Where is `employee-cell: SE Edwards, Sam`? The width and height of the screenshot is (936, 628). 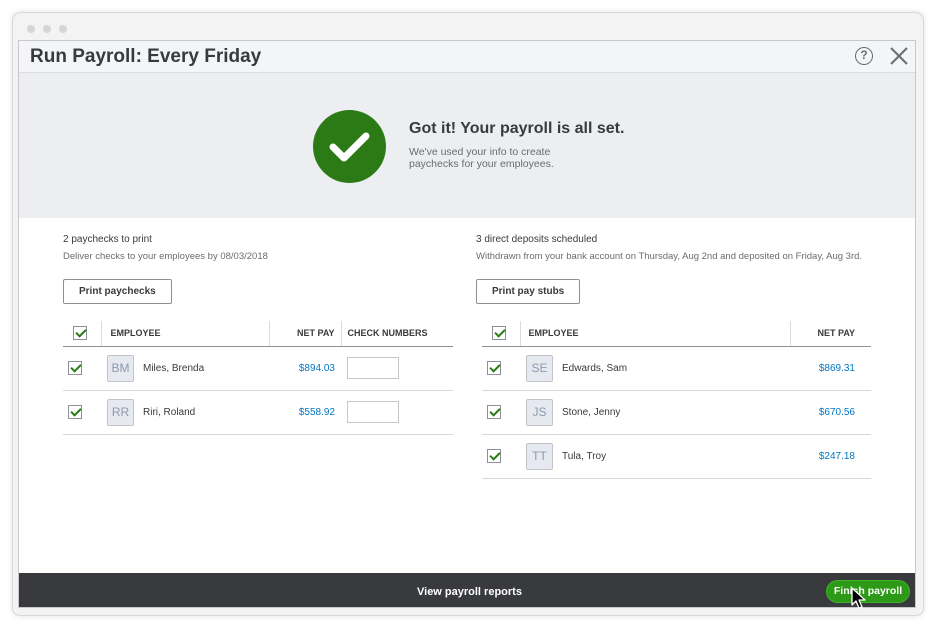
employee-cell: SE Edwards, Sam is located at coordinates (655, 368).